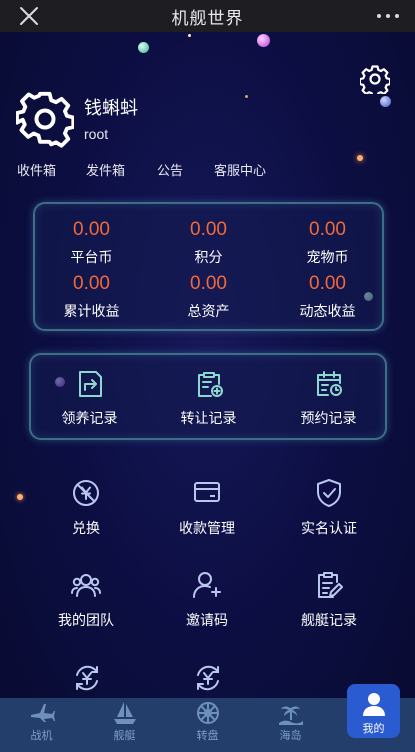  I want to click on stat-label: 宠物币, so click(327, 257).